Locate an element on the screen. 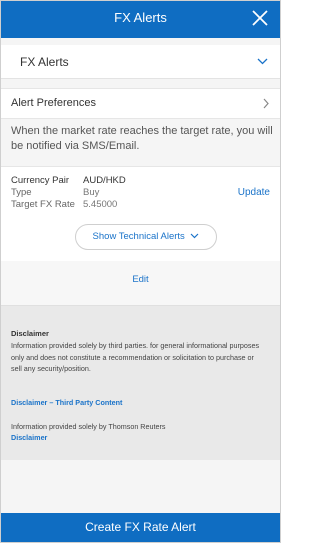 This screenshot has width=320, height=543. type-value: Buy is located at coordinates (91, 192).